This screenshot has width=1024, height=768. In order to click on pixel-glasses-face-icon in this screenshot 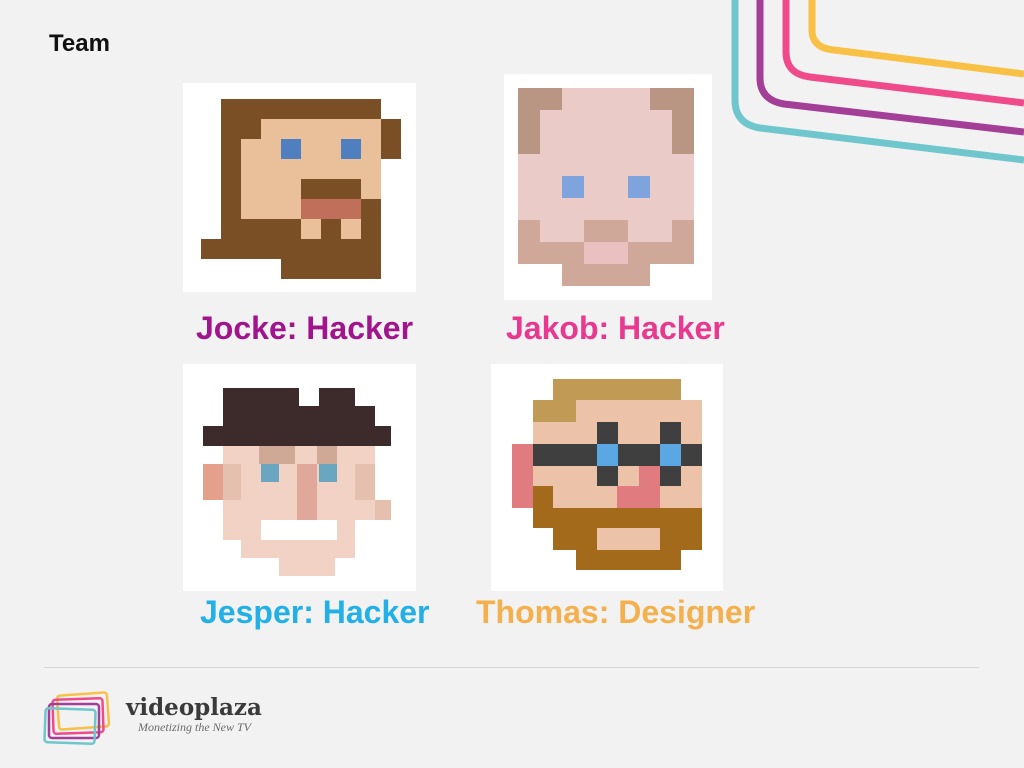, I will do `click(607, 474)`.